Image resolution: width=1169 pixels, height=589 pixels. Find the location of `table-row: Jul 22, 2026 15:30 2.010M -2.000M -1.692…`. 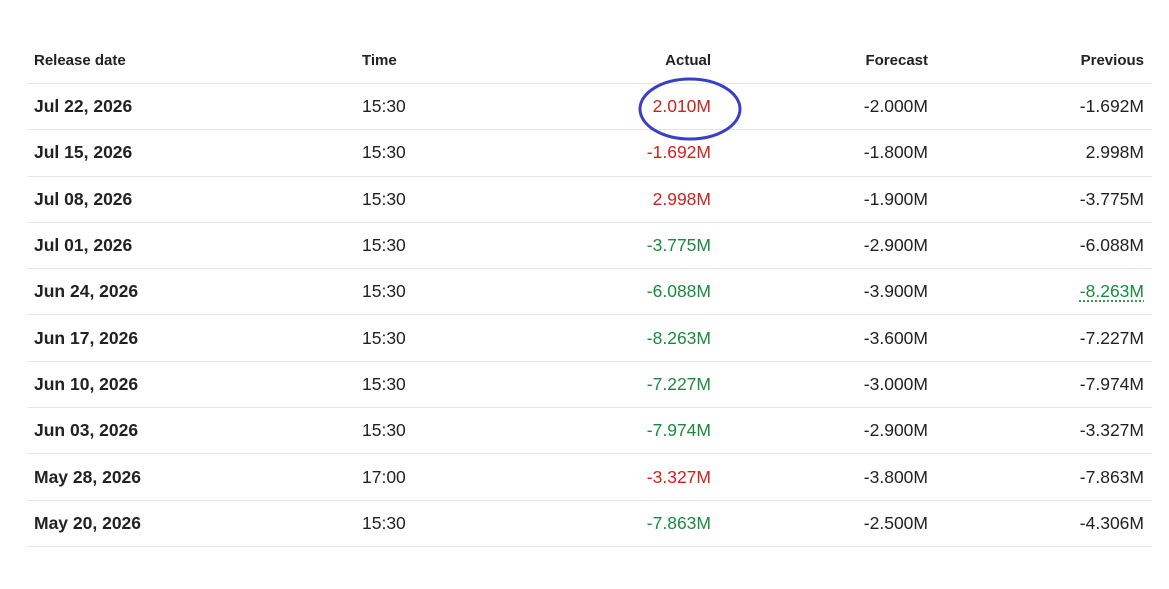

table-row: Jul 22, 2026 15:30 2.010M -2.000M -1.692… is located at coordinates (589, 107).